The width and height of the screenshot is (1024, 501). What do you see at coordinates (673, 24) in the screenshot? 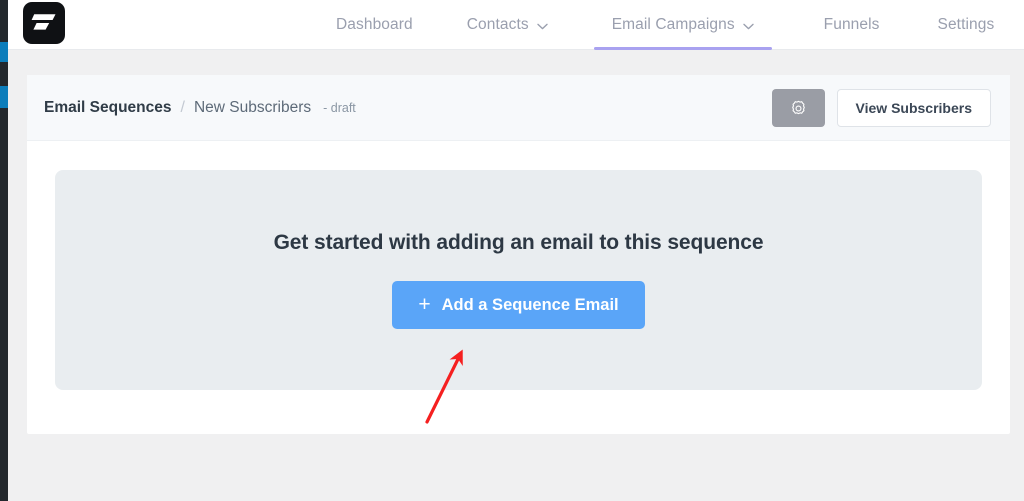
I see `nav-item-label: Email Campaigns` at bounding box center [673, 24].